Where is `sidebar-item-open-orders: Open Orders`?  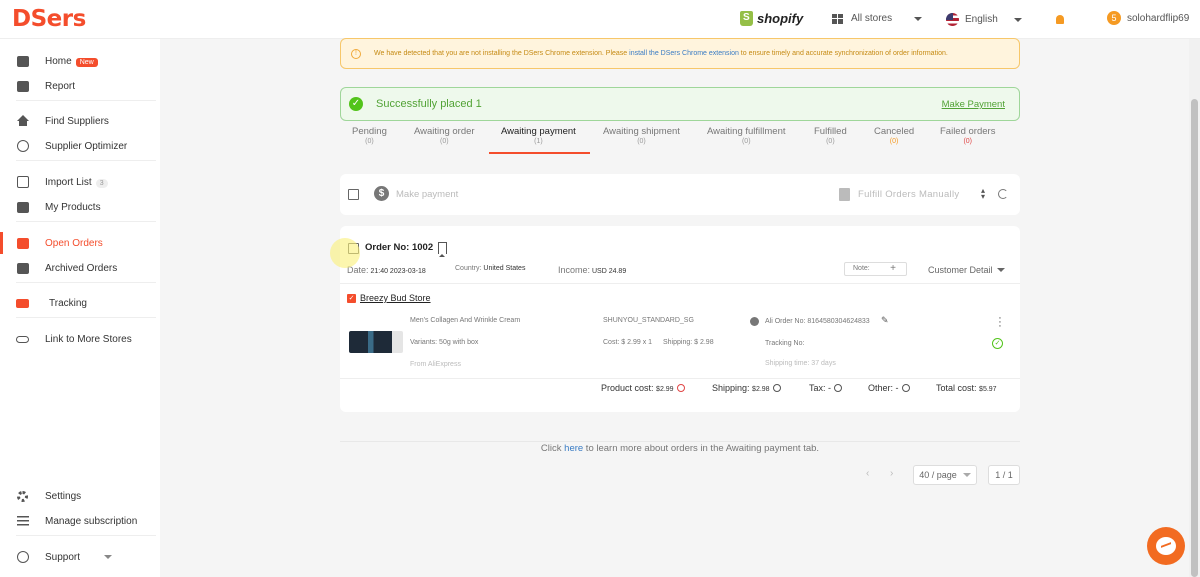 sidebar-item-open-orders: Open Orders is located at coordinates (80, 243).